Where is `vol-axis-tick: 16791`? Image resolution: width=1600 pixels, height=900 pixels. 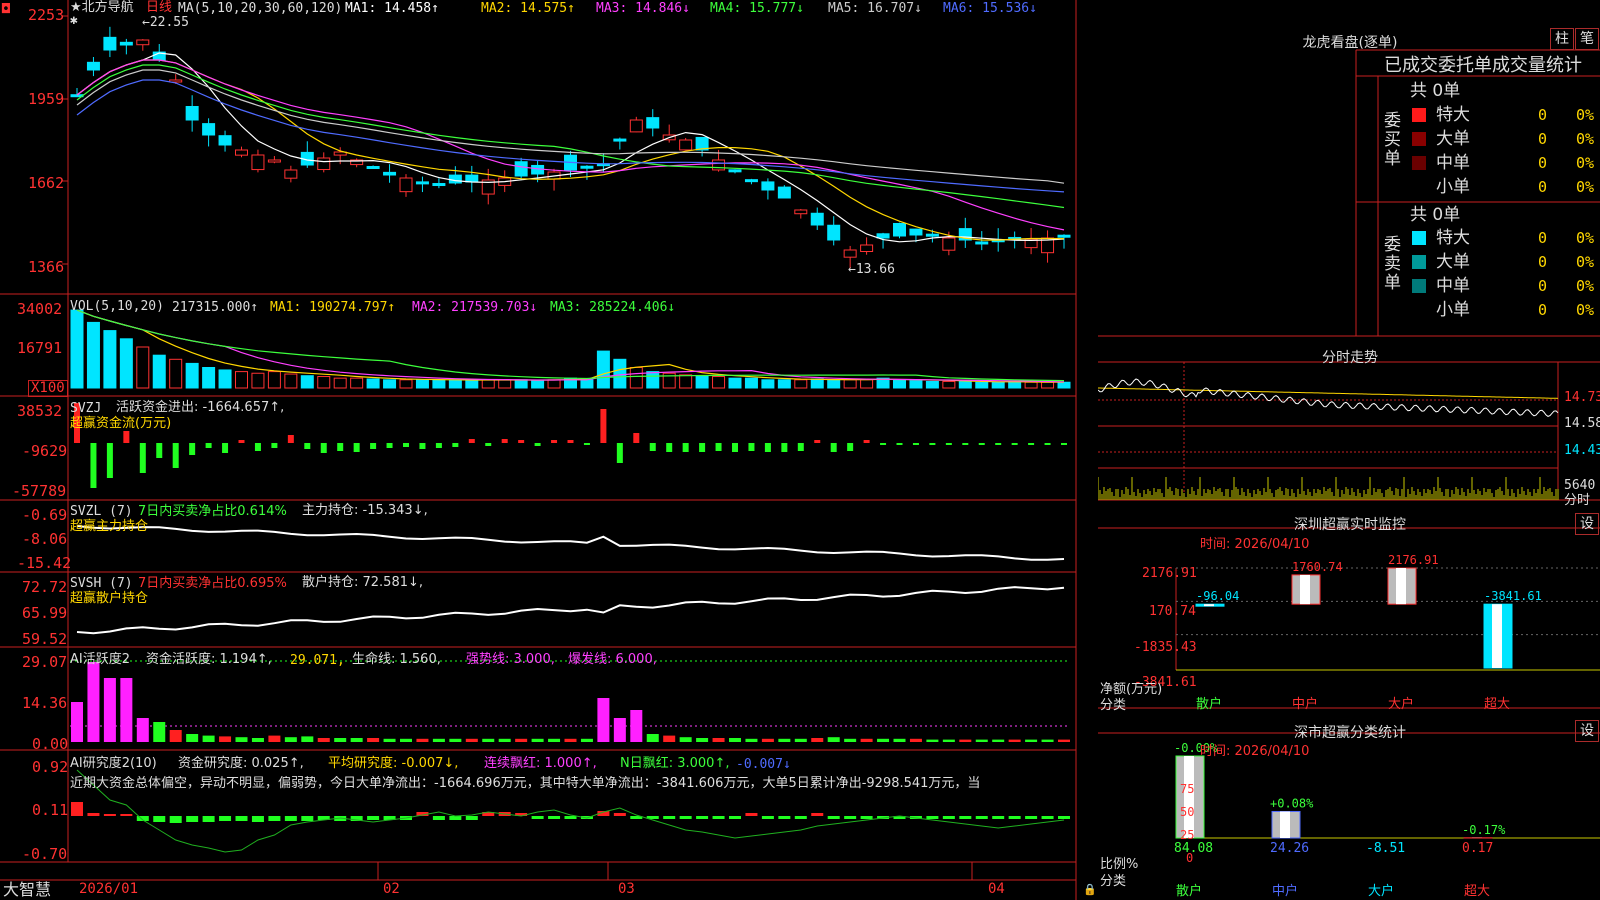
vol-axis-tick: 16791 is located at coordinates (40, 348).